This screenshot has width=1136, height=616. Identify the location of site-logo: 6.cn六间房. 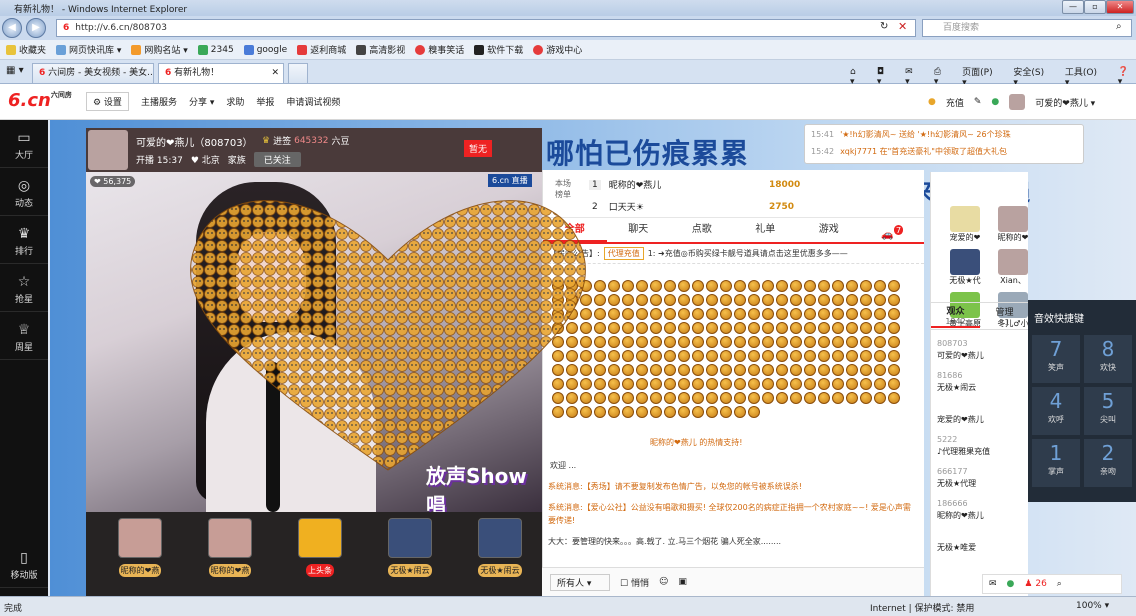
(40, 100).